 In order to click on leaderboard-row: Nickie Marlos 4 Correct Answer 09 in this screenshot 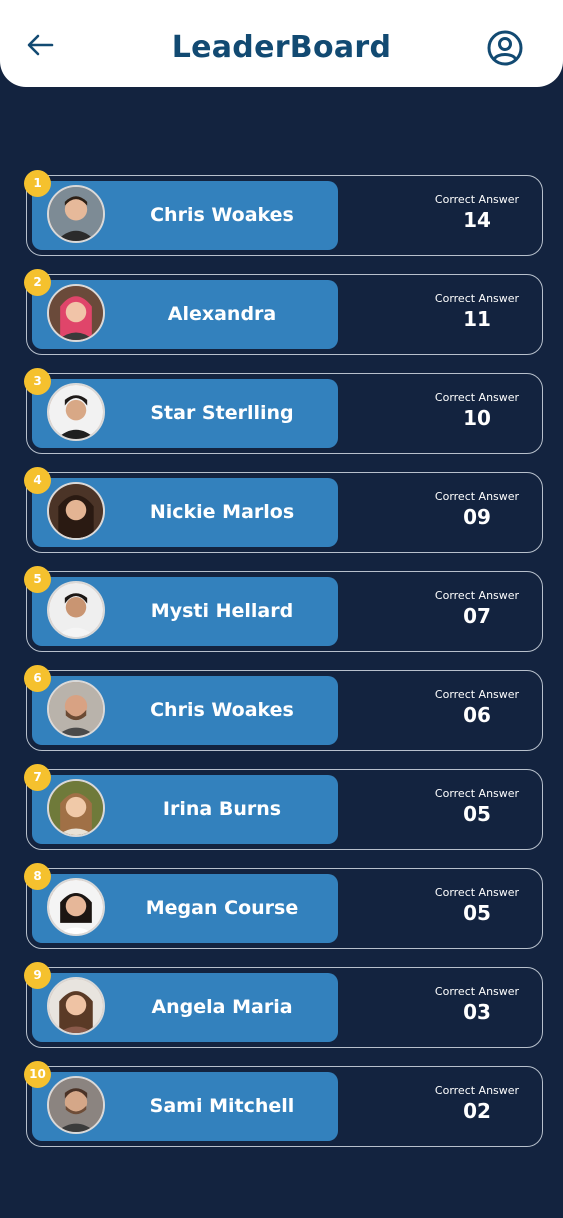, I will do `click(283, 510)`.